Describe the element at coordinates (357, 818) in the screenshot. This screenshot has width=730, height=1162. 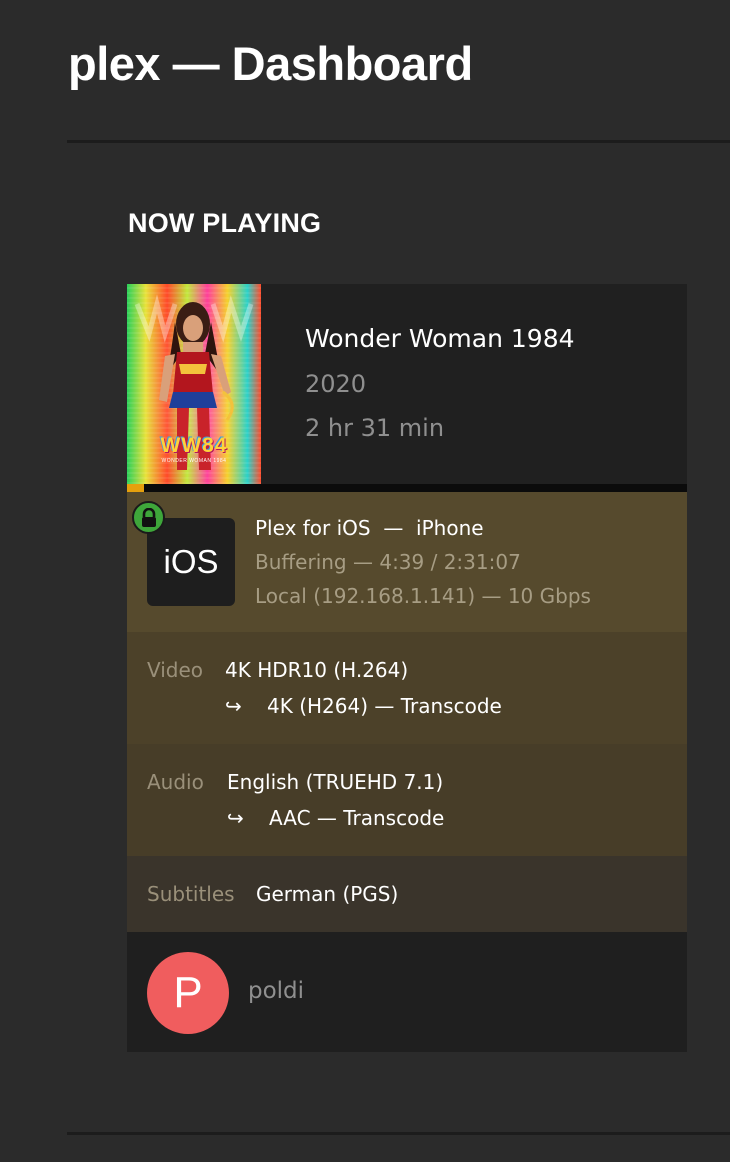
I see `audio-target: AAC — Transcode` at that location.